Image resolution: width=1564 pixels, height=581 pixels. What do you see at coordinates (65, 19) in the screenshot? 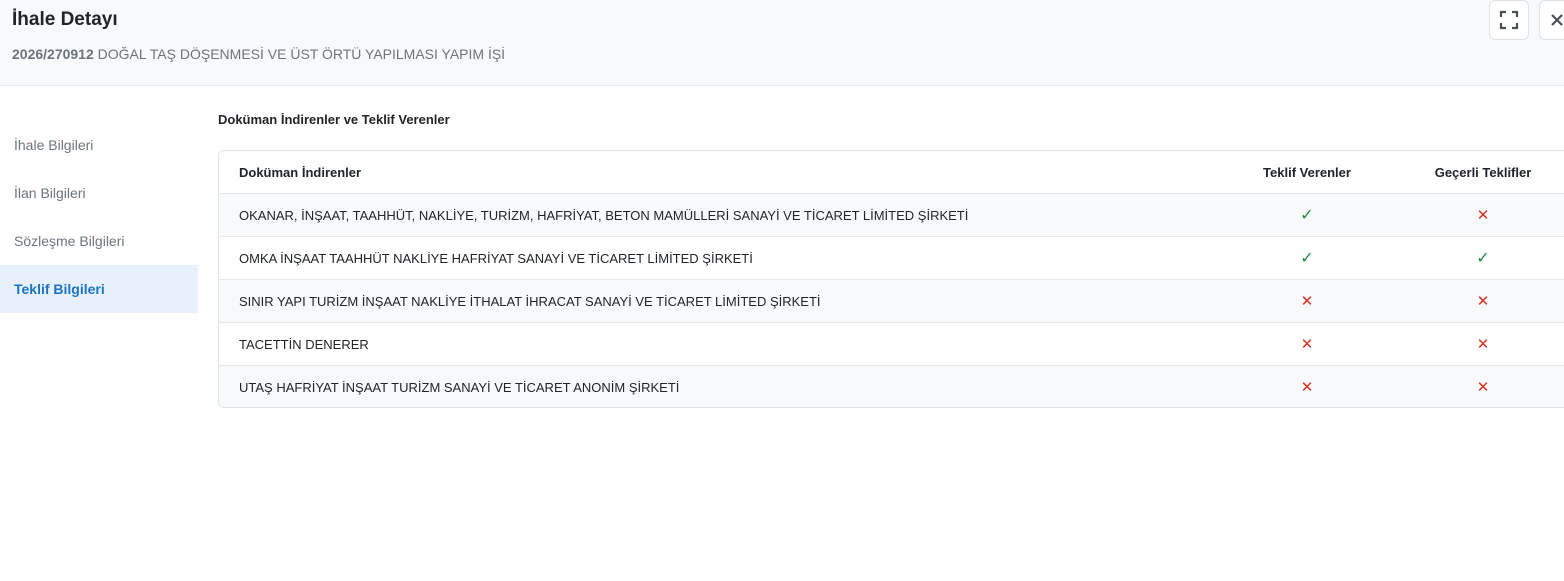
I see `dialog-title: İhale Detayı` at bounding box center [65, 19].